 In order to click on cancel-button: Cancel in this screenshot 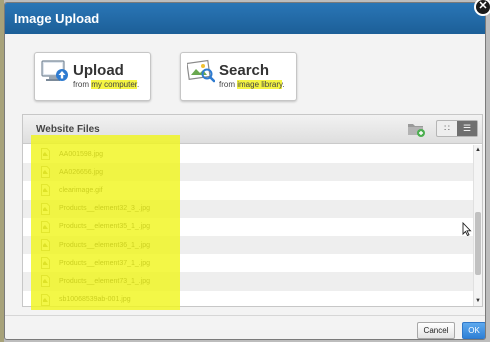, I will do `click(436, 330)`.